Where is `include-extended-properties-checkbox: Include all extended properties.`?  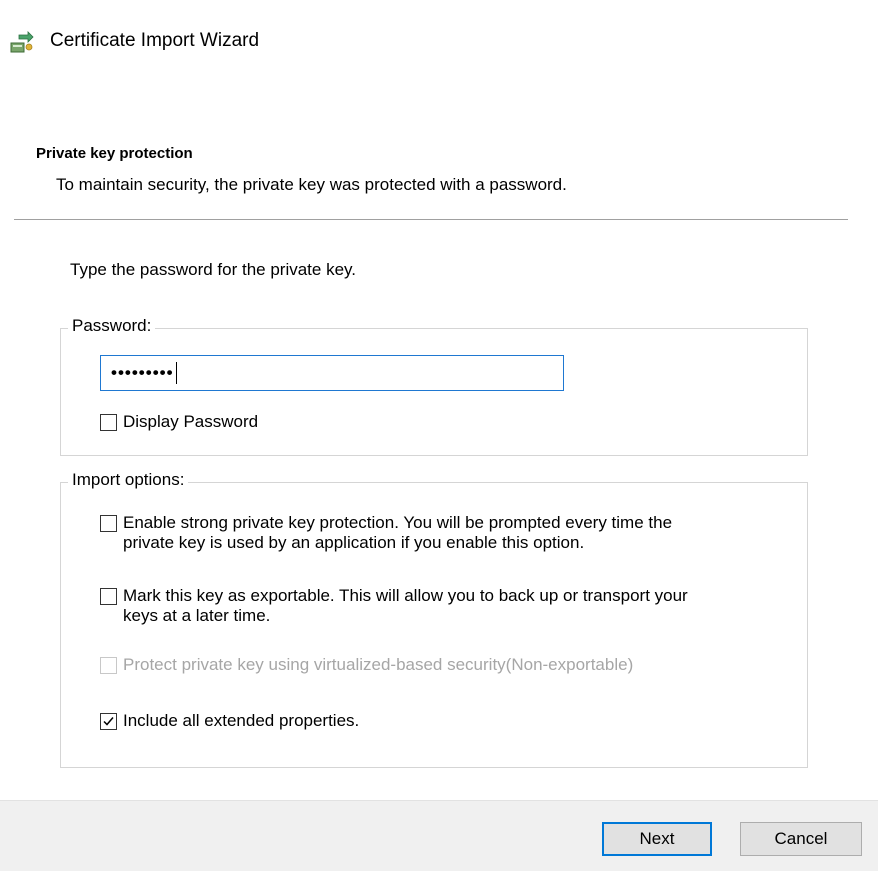
include-extended-properties-checkbox: Include all extended properties. is located at coordinates (229, 721).